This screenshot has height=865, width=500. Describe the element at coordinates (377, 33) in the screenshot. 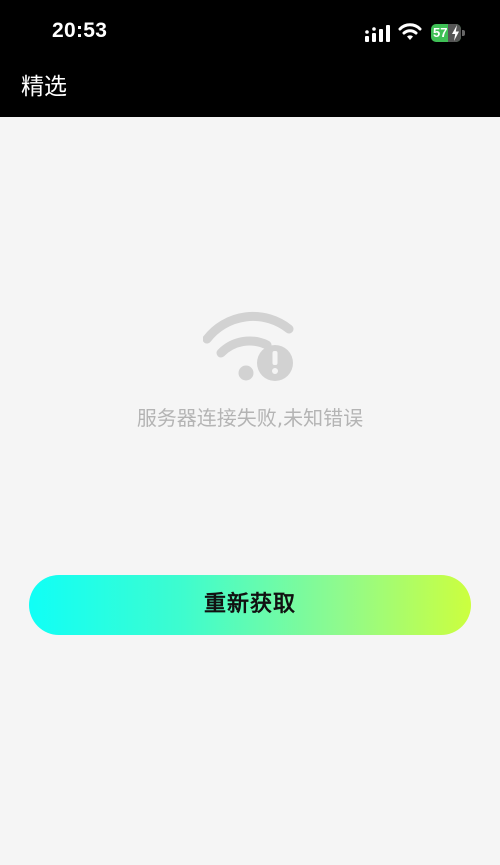

I see `cellular-signal-icon` at that location.